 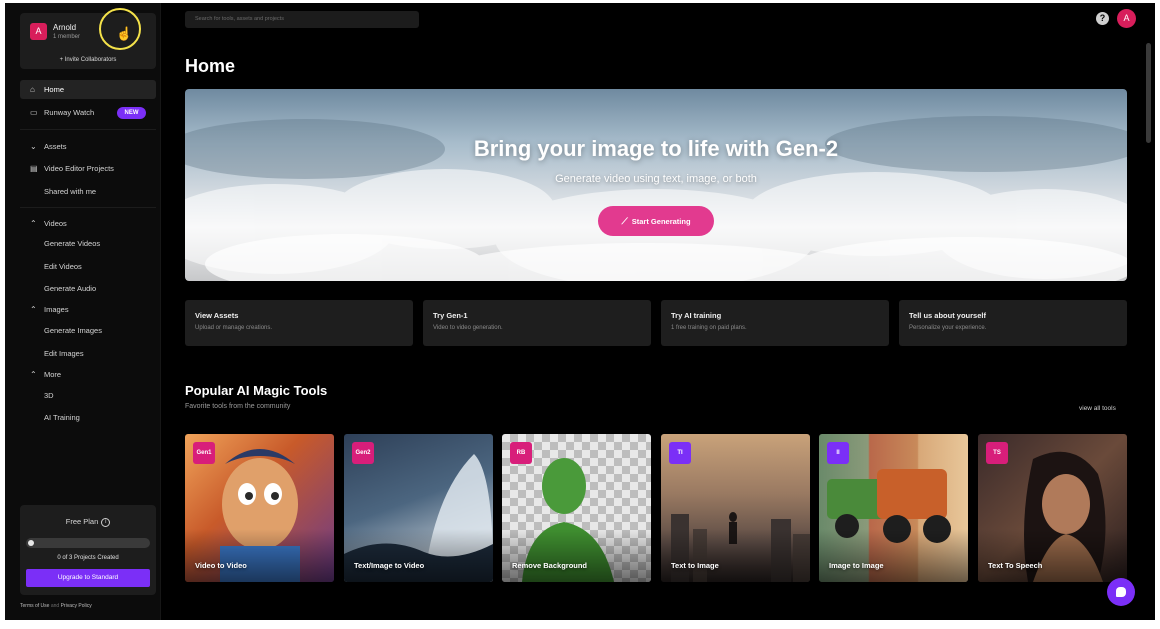 I want to click on workspace-members: 1 member, so click(x=67, y=37).